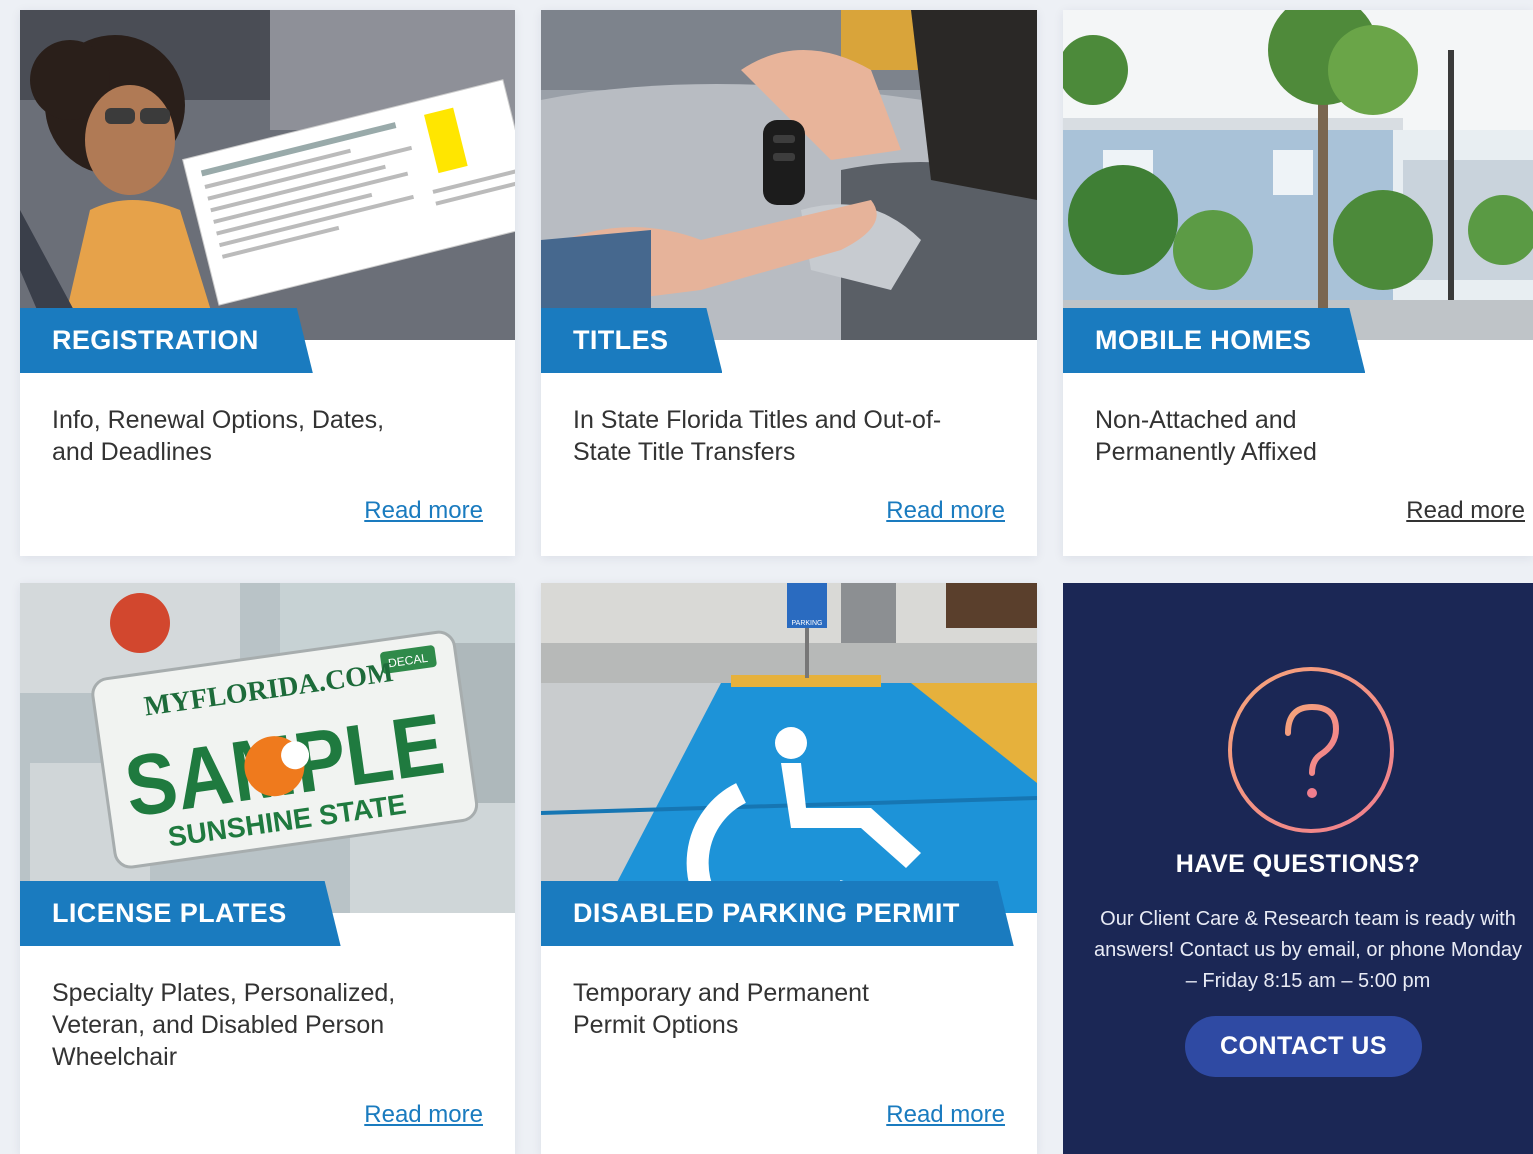 Image resolution: width=1533 pixels, height=1154 pixels. Describe the element at coordinates (789, 175) in the screenshot. I see `titles-image` at that location.